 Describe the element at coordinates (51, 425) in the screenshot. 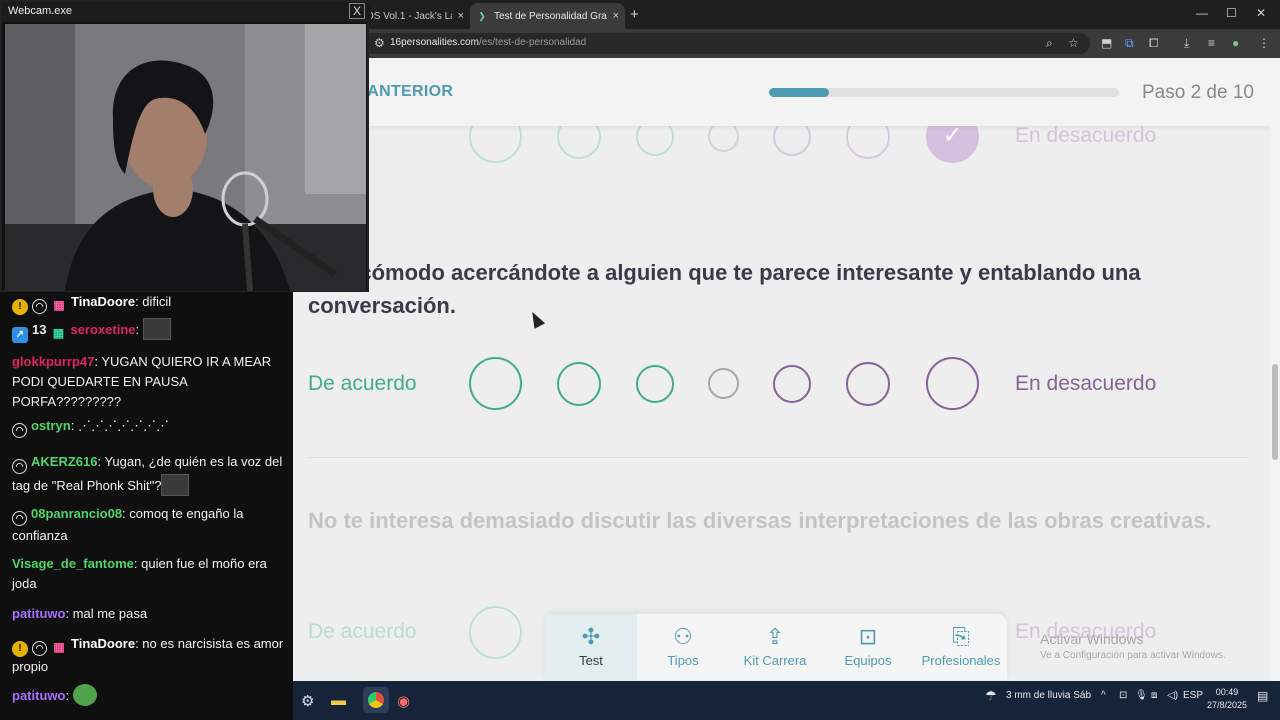

I see `chat-username: ostryn` at that location.